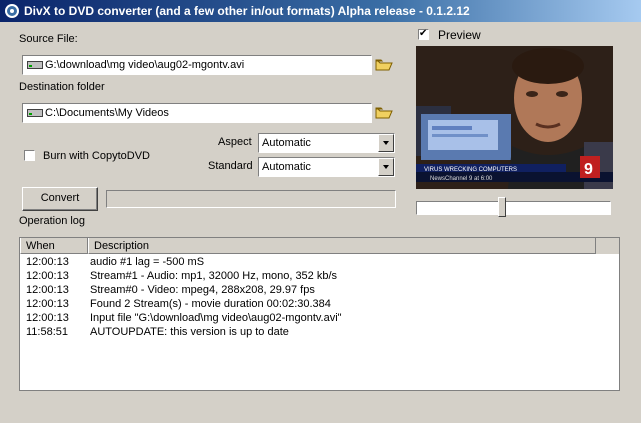 The width and height of the screenshot is (641, 423). What do you see at coordinates (12, 11) in the screenshot?
I see `app-icon` at bounding box center [12, 11].